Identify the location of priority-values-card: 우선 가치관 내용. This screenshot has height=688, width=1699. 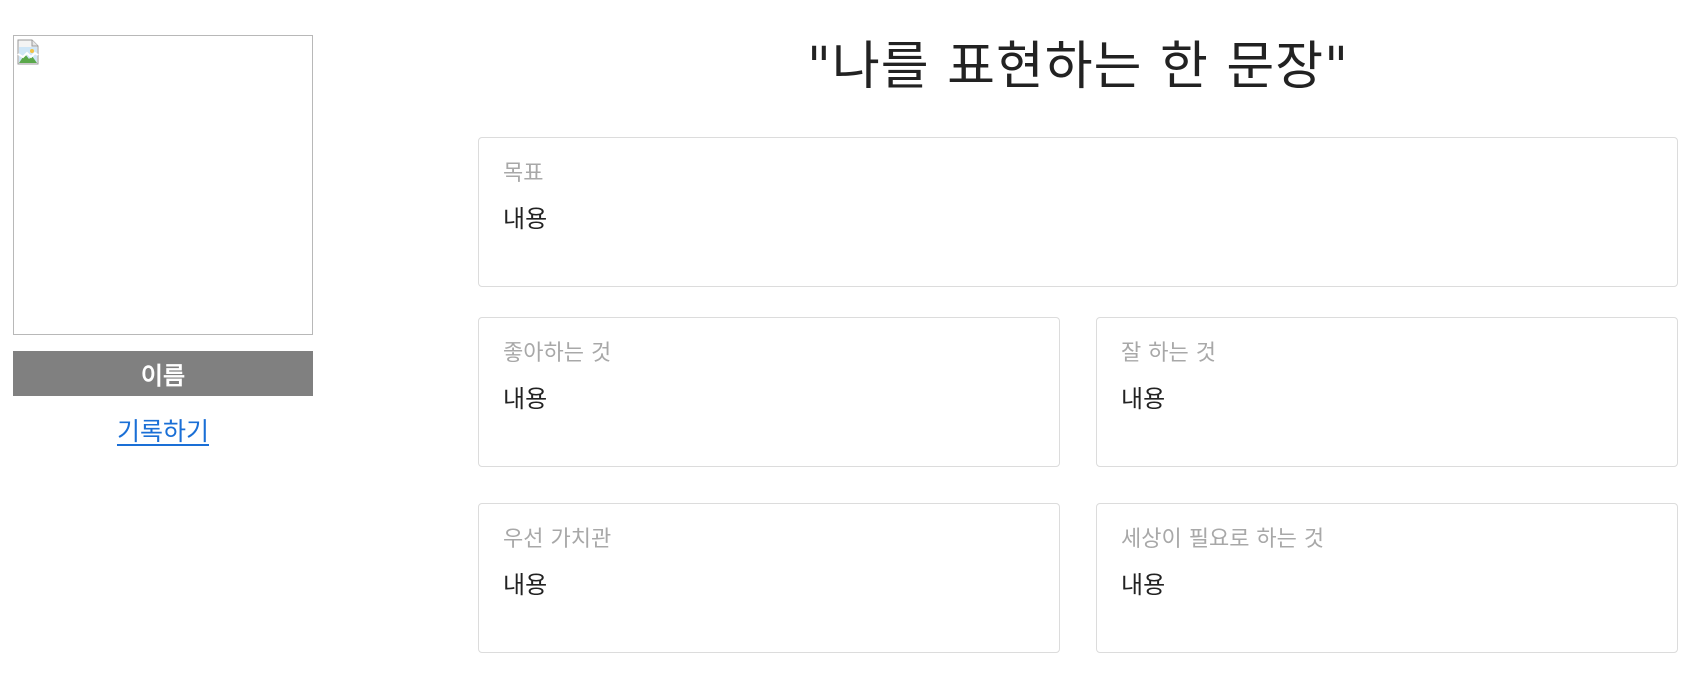
(769, 578).